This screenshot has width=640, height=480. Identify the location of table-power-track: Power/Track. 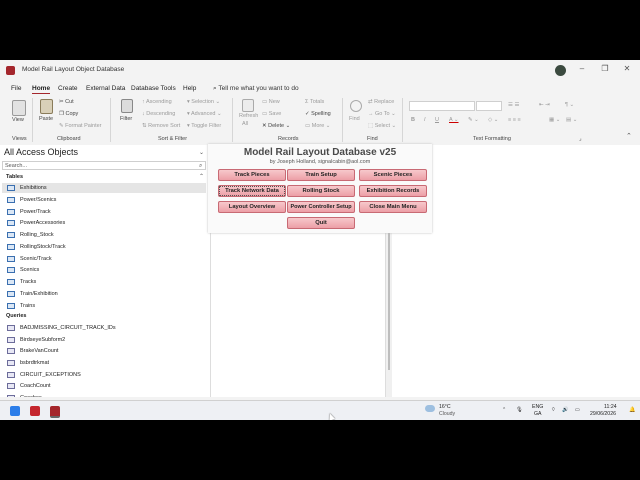
(35, 212).